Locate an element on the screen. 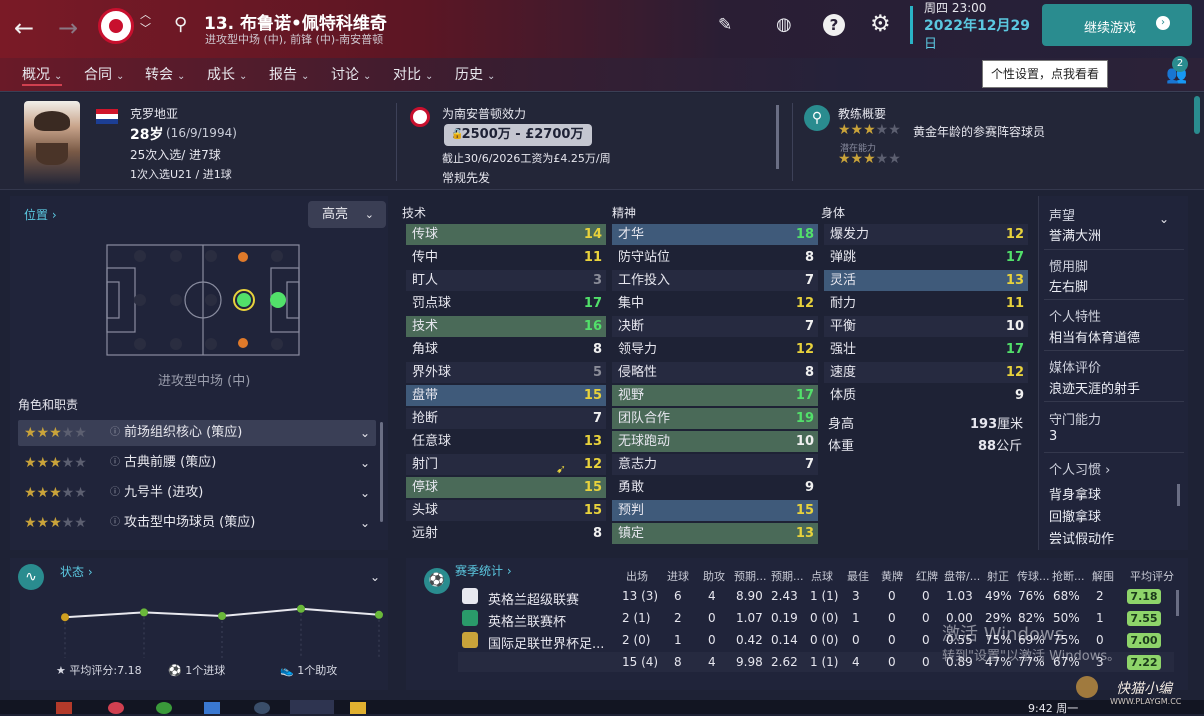 This screenshot has height=716, width=1204. attribute-row: 决断 7 is located at coordinates (715, 326).